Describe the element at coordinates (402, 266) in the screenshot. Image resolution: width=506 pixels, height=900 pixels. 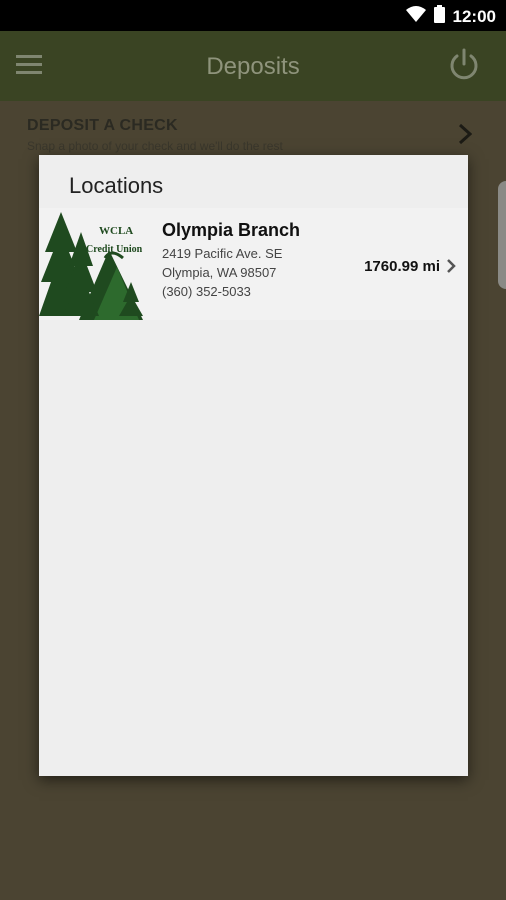
I see `location-distance: 1760.99 mi` at that location.